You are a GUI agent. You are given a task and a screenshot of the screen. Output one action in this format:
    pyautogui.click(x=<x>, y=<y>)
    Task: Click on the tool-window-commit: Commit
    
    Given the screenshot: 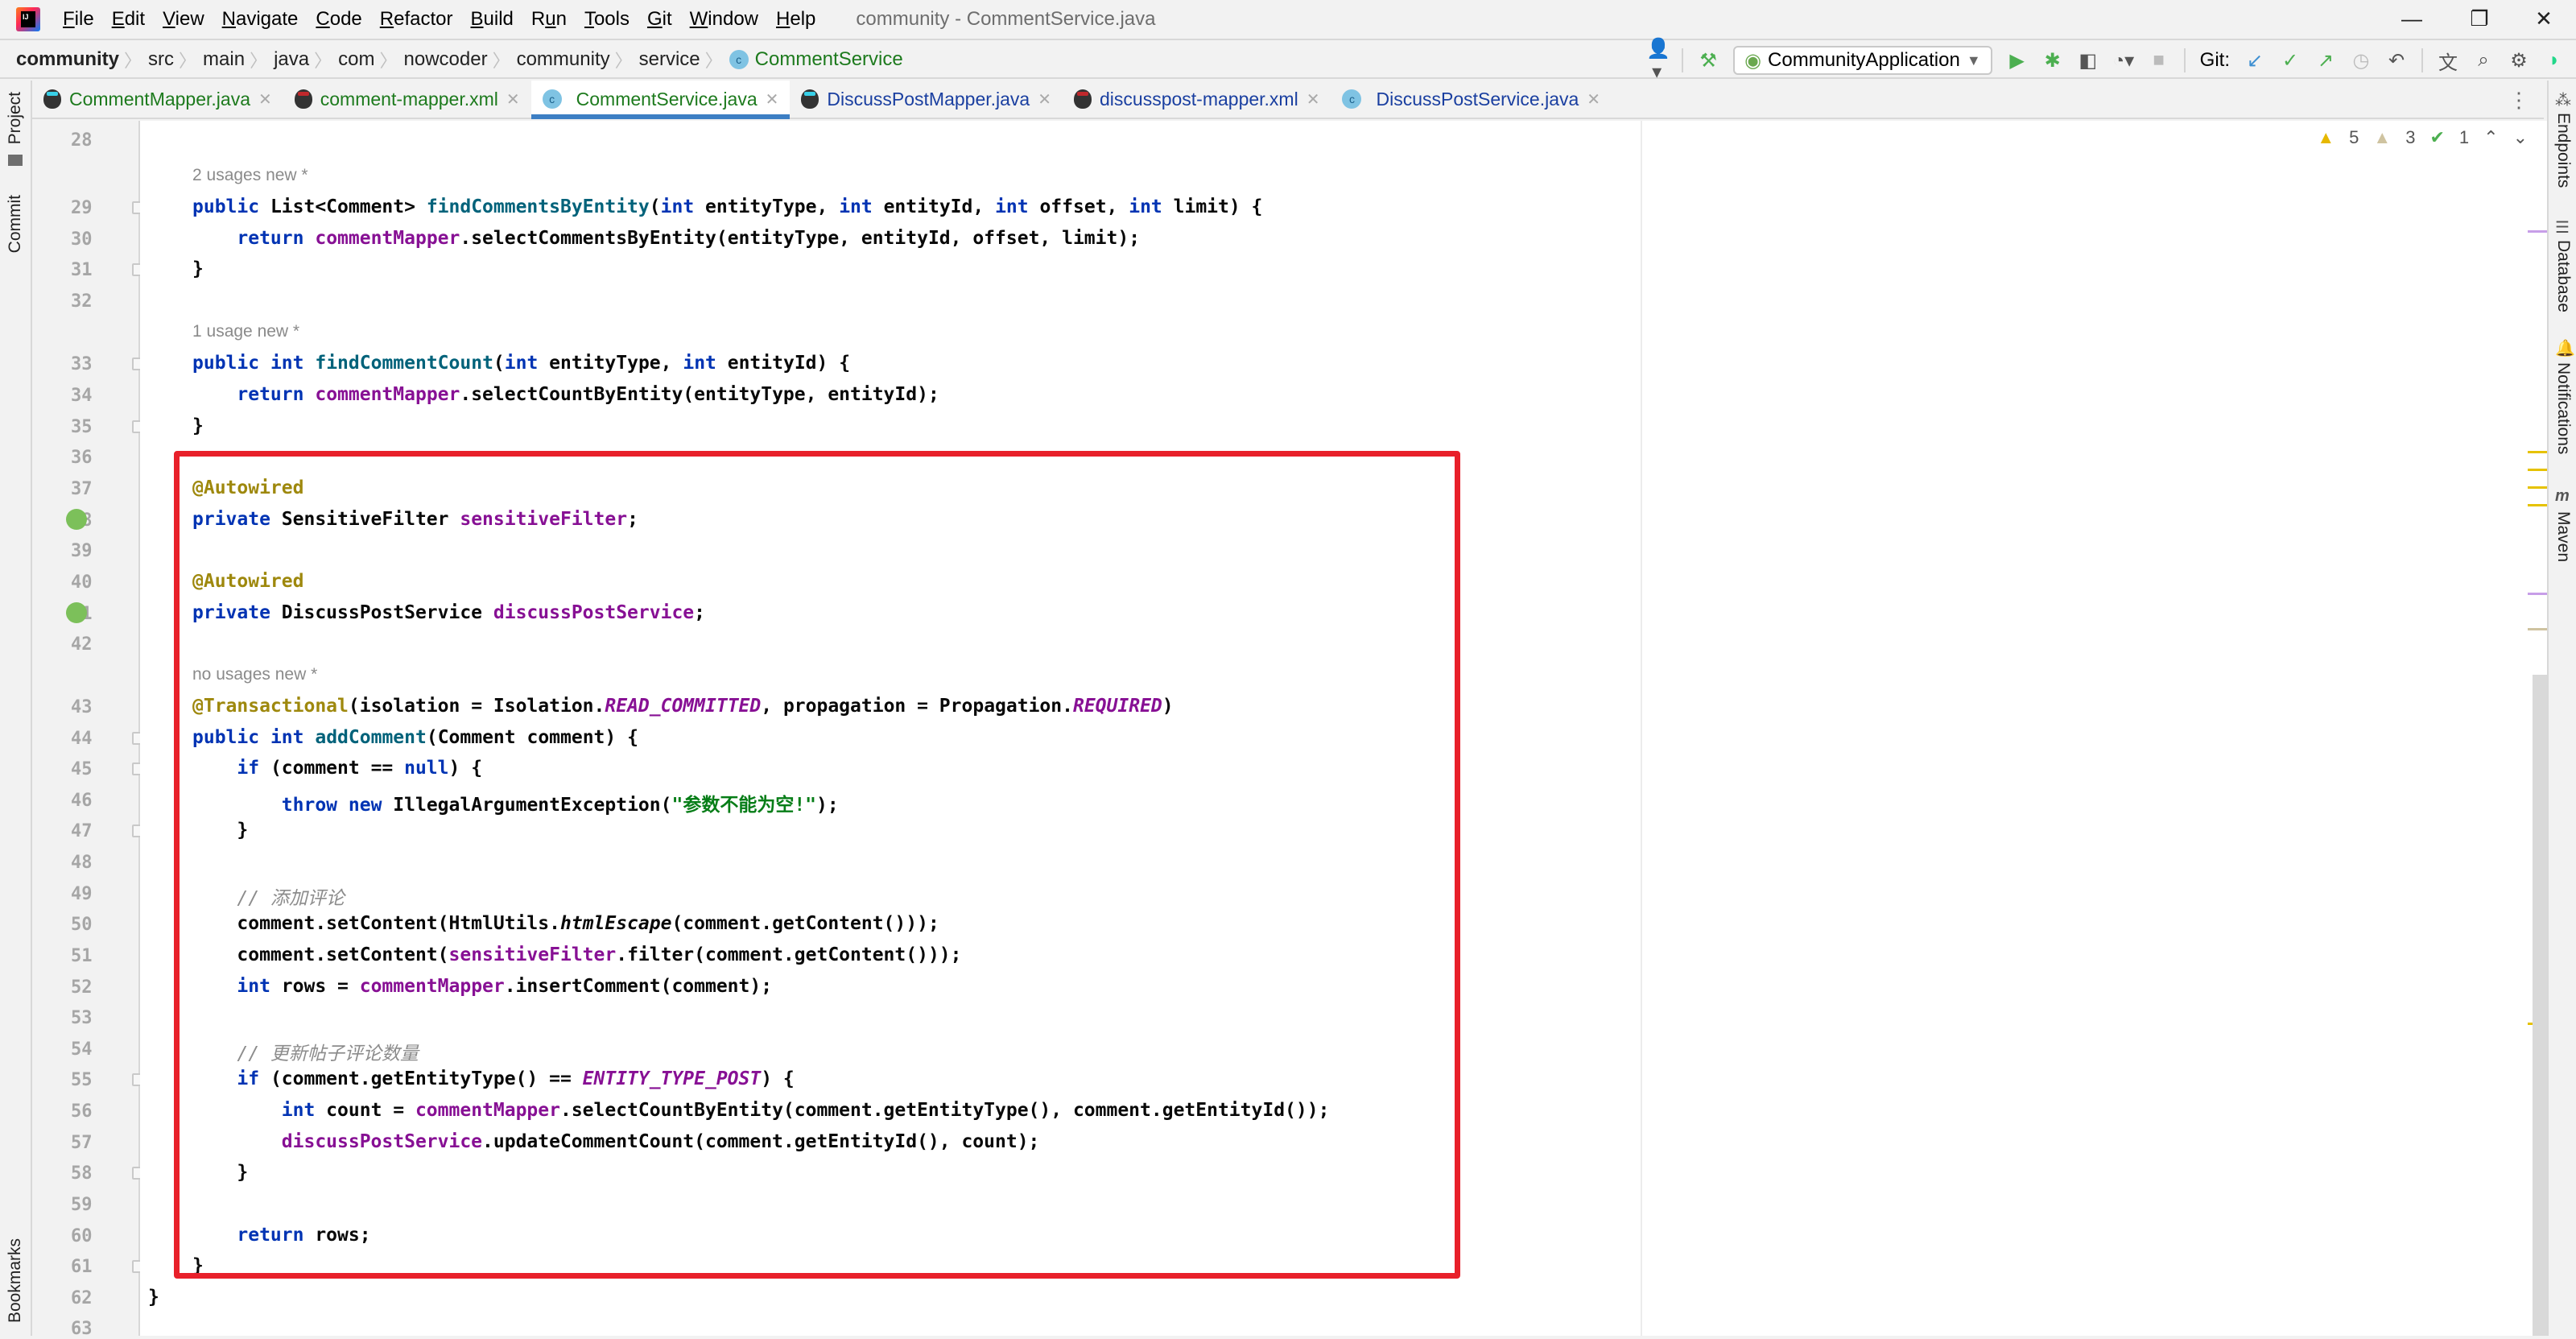 What is the action you would take?
    pyautogui.click(x=15, y=224)
    